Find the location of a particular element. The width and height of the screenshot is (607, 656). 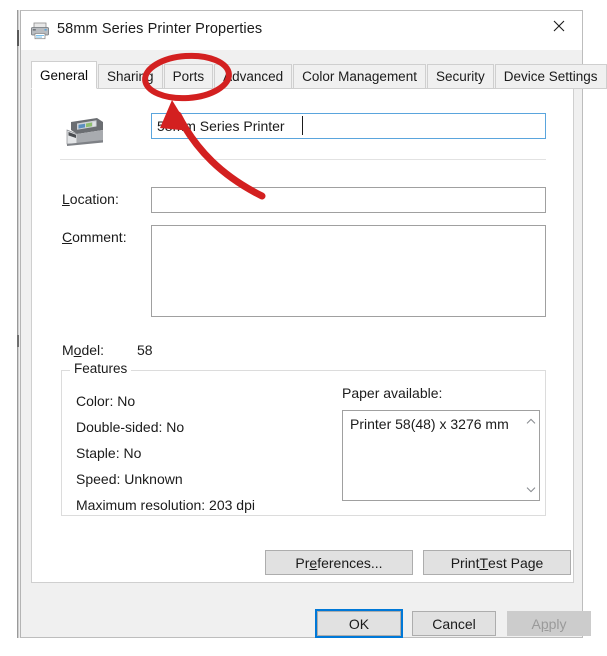

model-value: 58 is located at coordinates (145, 350).